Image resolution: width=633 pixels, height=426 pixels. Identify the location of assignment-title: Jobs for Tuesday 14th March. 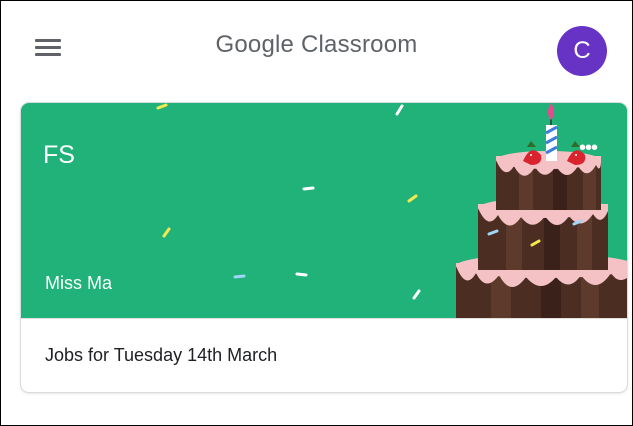
(161, 355).